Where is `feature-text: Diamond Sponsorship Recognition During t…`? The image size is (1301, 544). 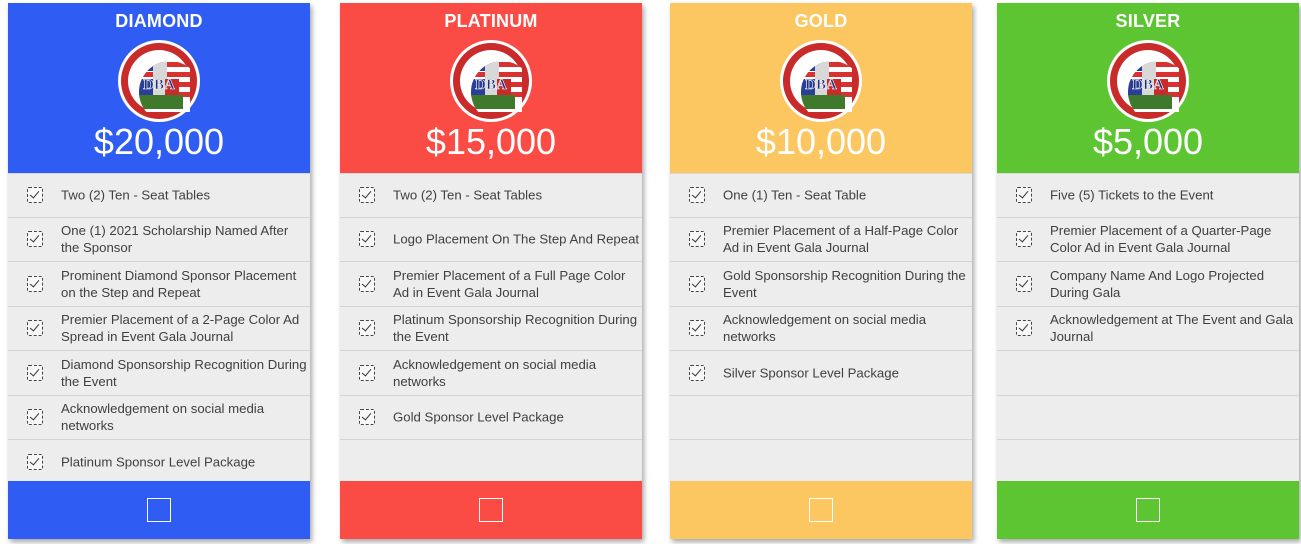
feature-text: Diamond Sponsorship Recognition During t… is located at coordinates (184, 372).